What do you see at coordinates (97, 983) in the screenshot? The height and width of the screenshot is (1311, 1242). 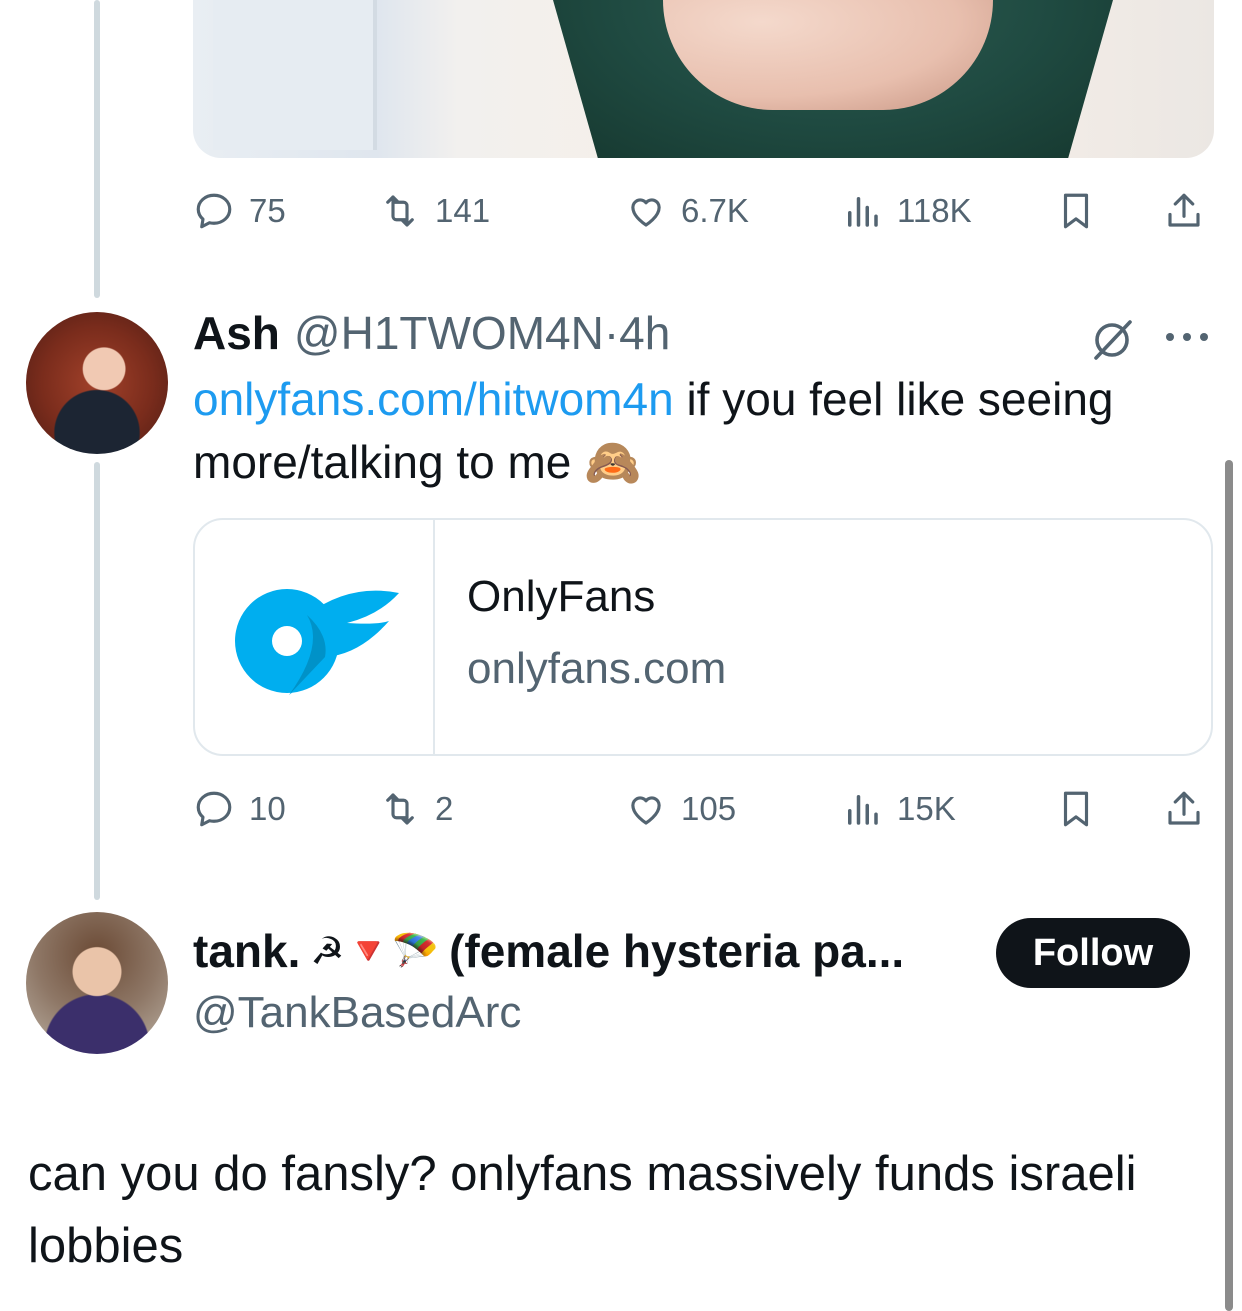 I see `avatar-tank` at bounding box center [97, 983].